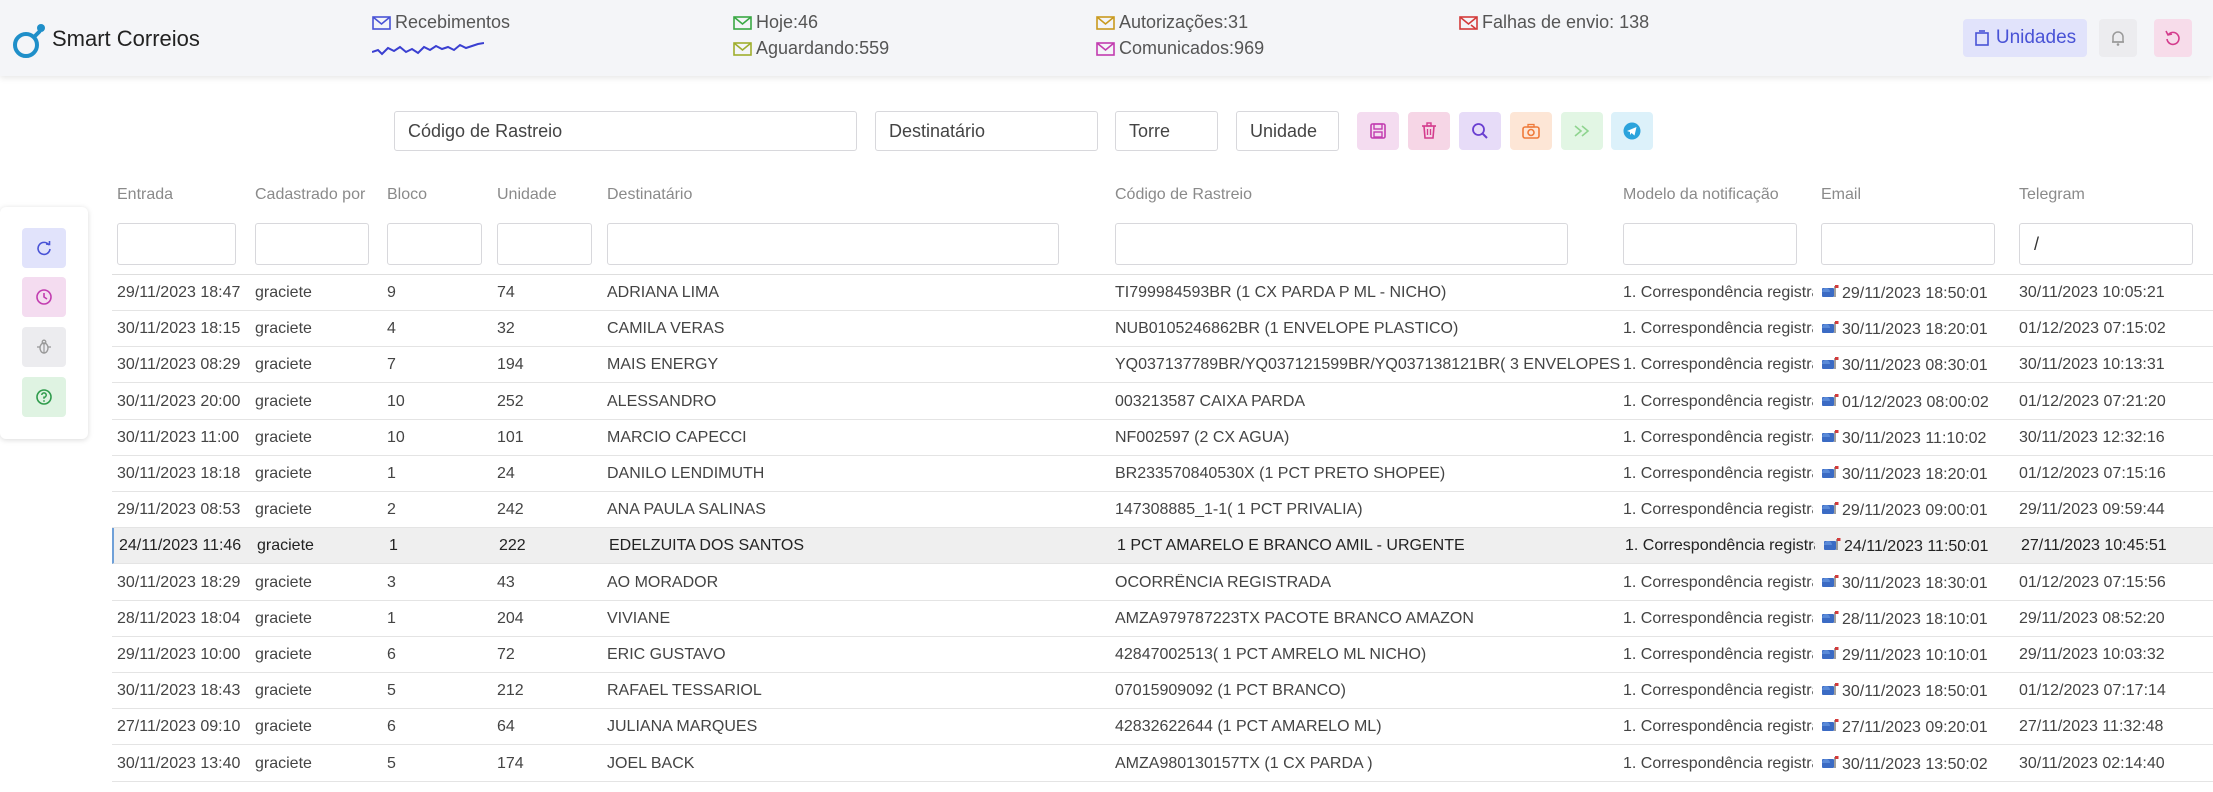 This screenshot has width=2213, height=792. What do you see at coordinates (1916, 619) in the screenshot?
I see `cell-email: 28/11/2023 18:10:01` at bounding box center [1916, 619].